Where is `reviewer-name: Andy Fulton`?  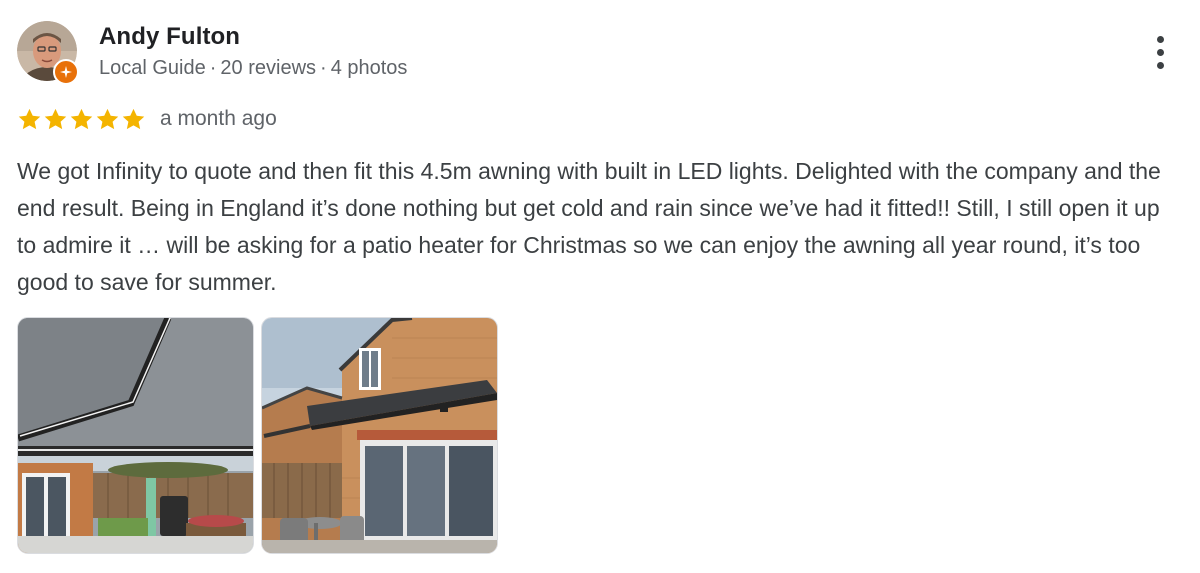 reviewer-name: Andy Fulton is located at coordinates (169, 37).